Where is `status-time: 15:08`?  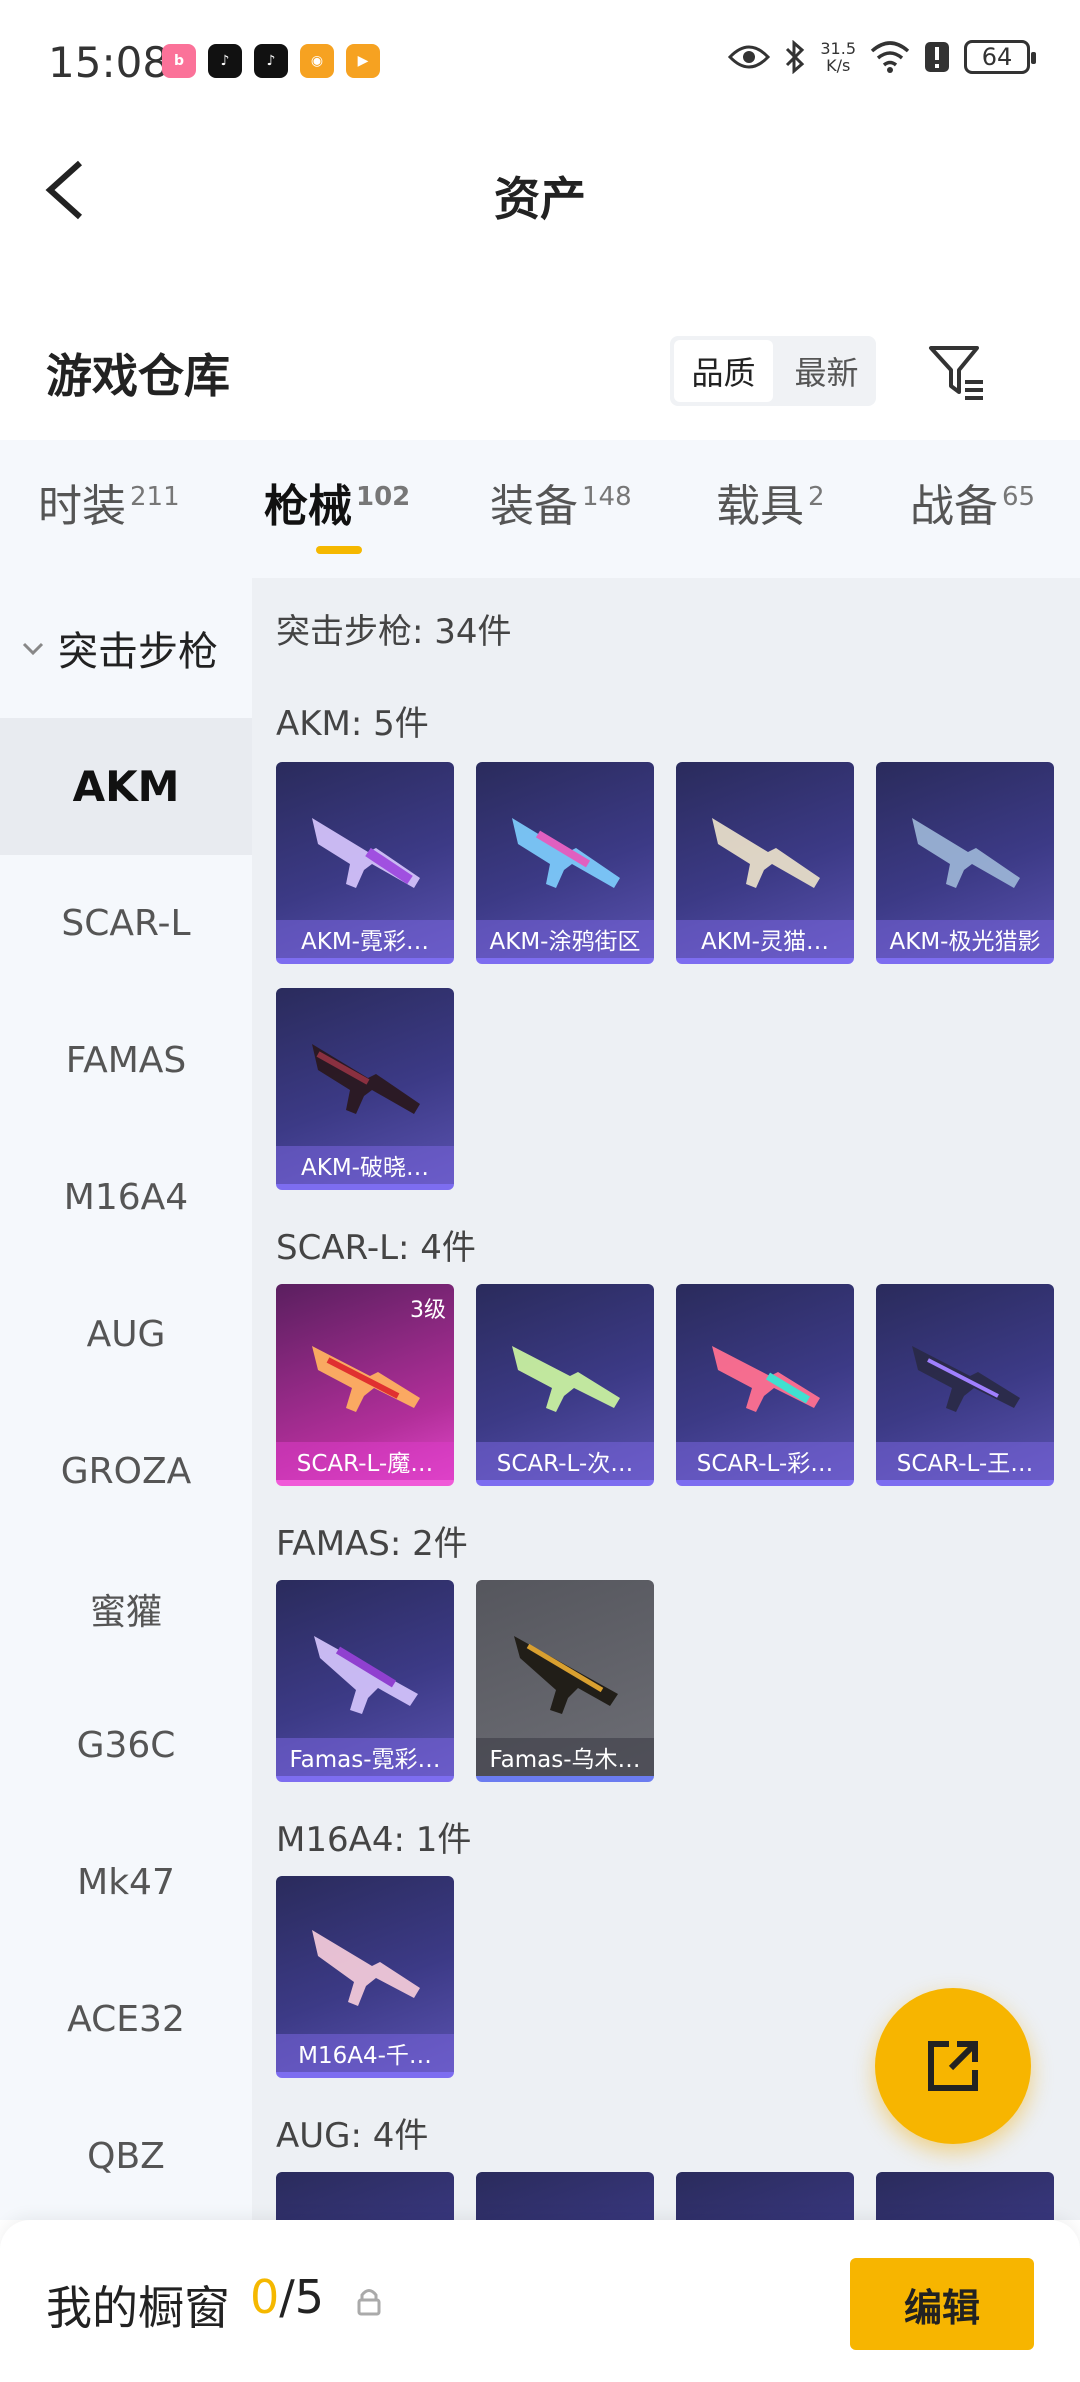 status-time: 15:08 is located at coordinates (109, 62).